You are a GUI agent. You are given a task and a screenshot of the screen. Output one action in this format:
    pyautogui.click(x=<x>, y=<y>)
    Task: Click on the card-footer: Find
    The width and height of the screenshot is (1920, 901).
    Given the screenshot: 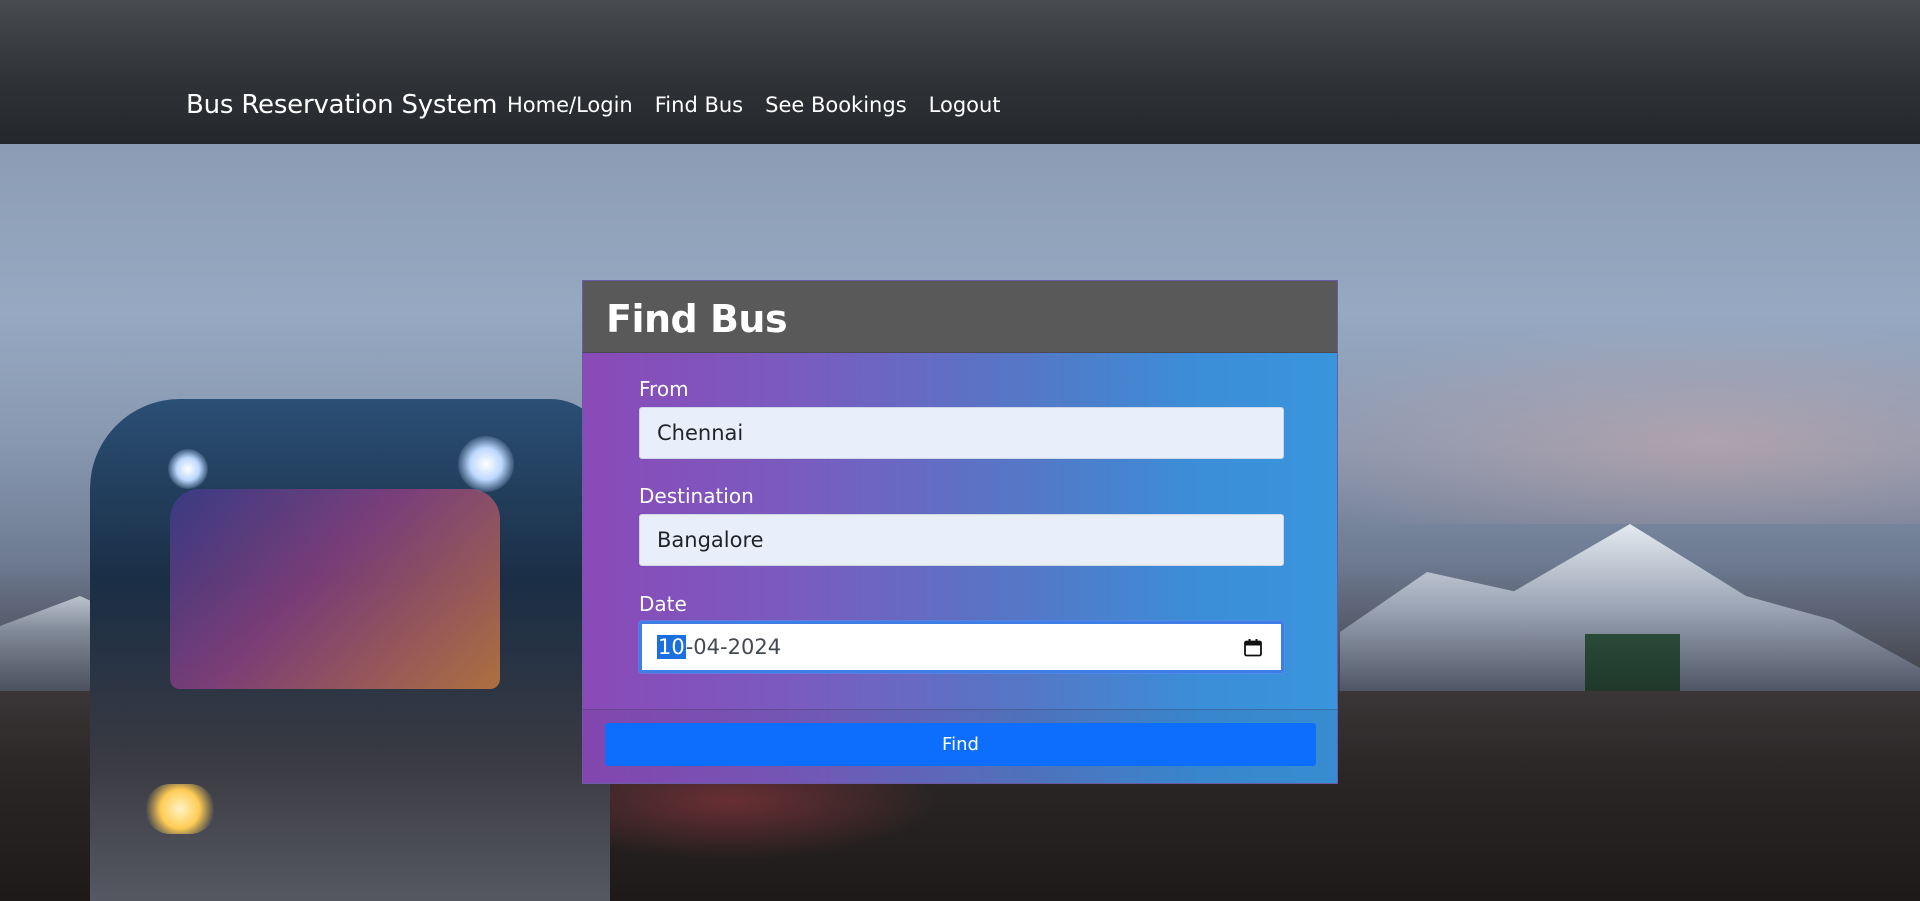 What is the action you would take?
    pyautogui.click(x=960, y=746)
    